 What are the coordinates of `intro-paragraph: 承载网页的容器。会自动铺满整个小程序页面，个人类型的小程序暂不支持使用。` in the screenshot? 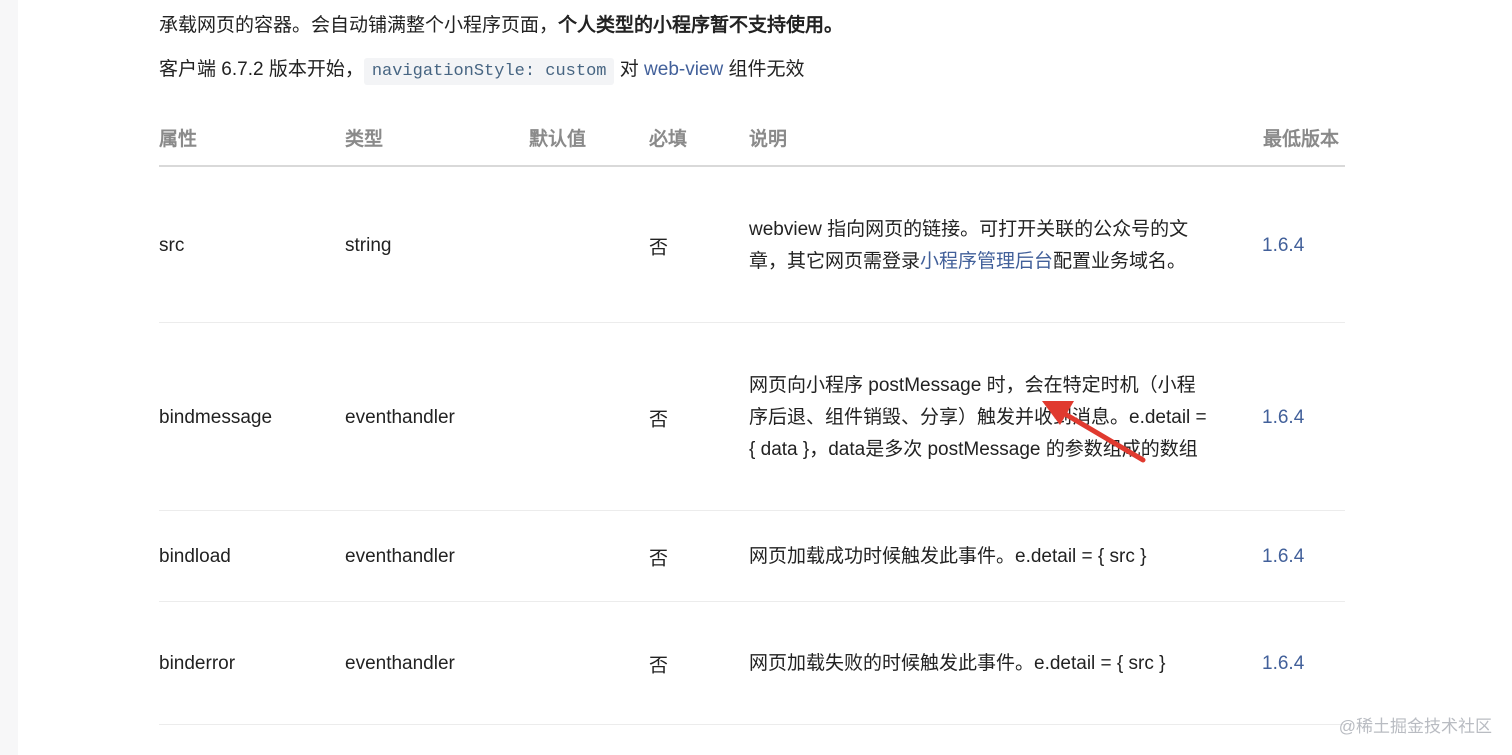 It's located at (501, 23).